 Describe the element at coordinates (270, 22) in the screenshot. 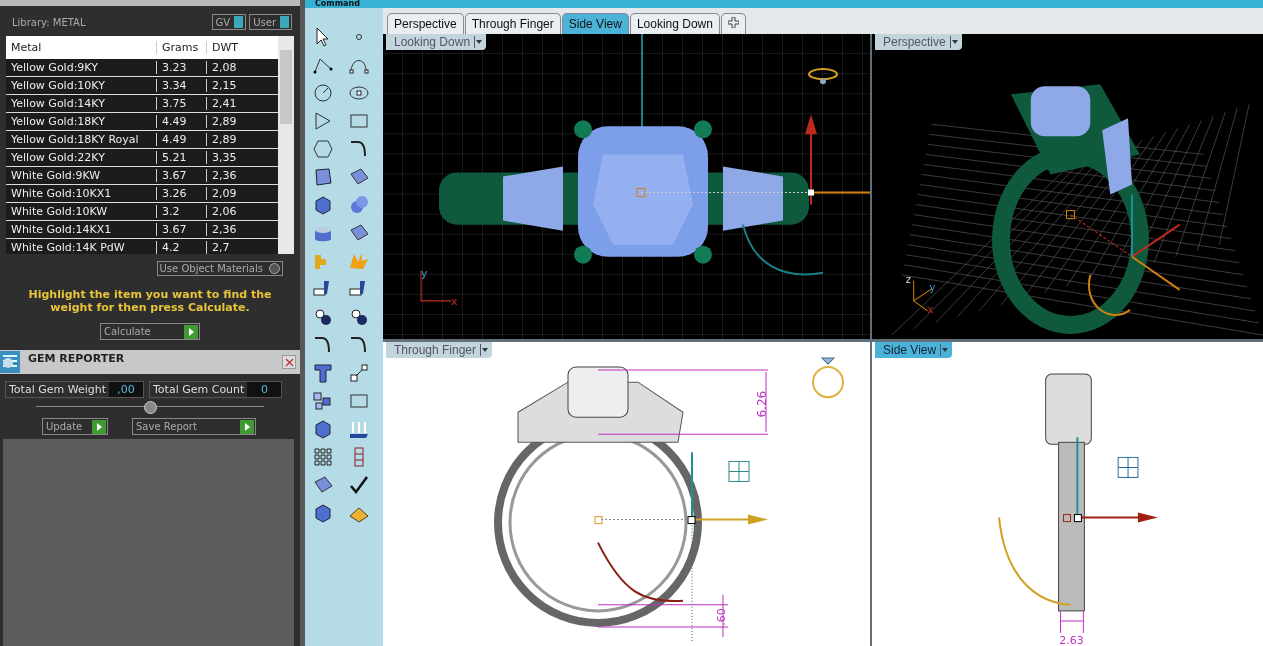

I see `toggle-button: User` at that location.